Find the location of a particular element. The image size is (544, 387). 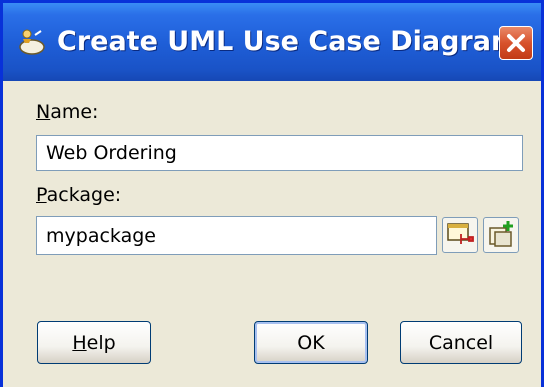

new-package-button is located at coordinates (501, 235).